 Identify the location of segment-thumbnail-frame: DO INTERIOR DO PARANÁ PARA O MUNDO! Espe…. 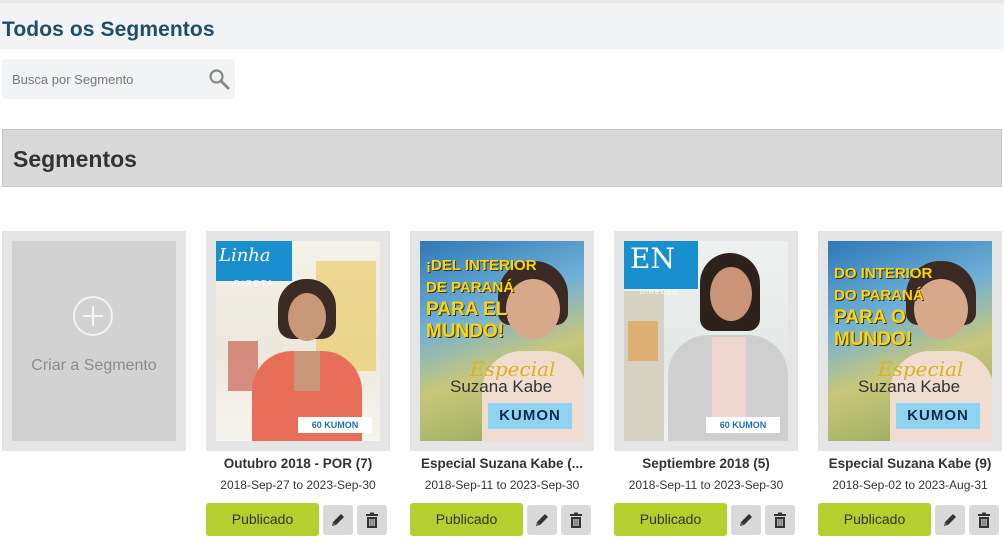
(910, 341).